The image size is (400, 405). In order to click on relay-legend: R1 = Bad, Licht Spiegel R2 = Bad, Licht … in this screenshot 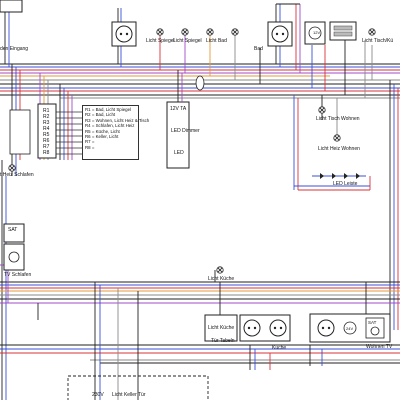, I will do `click(115, 132)`.